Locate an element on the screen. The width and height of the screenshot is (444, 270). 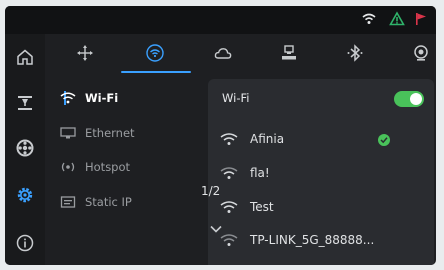
tab-printer is located at coordinates (289, 53).